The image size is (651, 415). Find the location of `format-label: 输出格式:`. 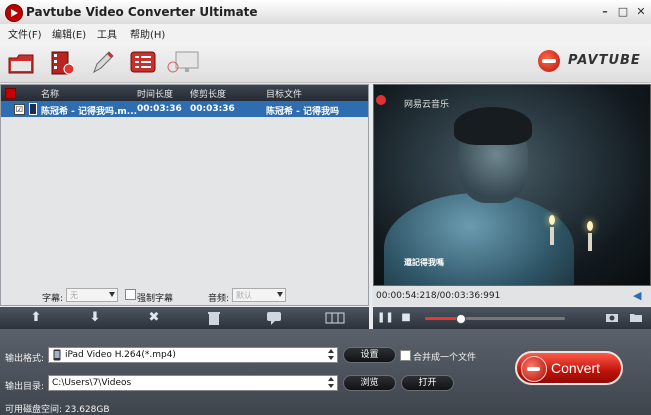

format-label: 输出格式: is located at coordinates (25, 359).